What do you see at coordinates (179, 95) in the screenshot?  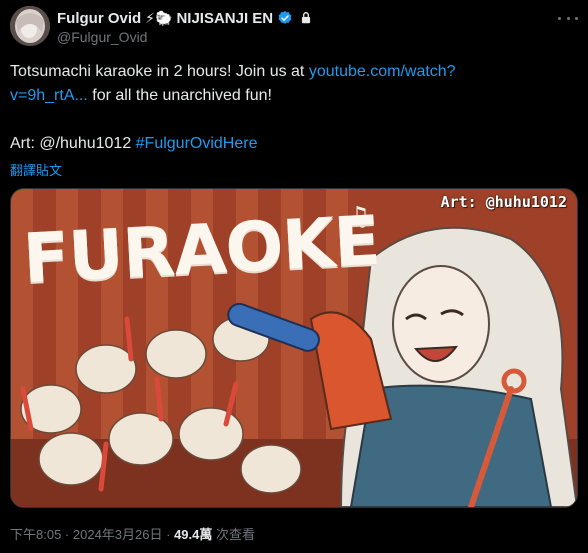 I see `tweet-line1-suffix: for all the unarchived fun!` at bounding box center [179, 95].